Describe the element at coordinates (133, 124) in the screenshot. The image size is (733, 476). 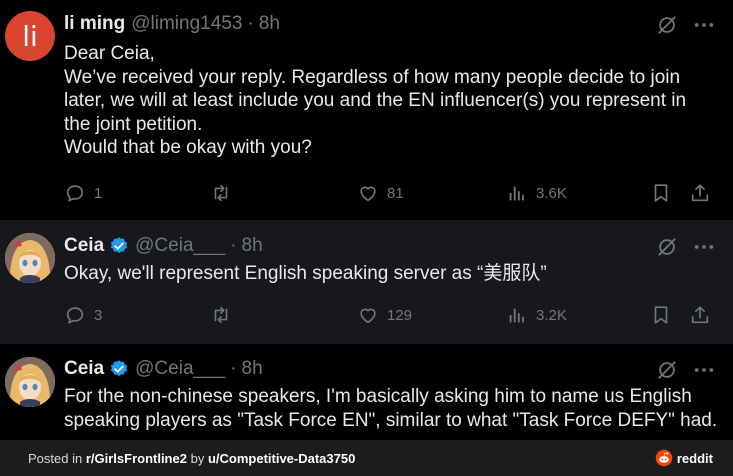
I see `tweet-line: the joint petition.` at that location.